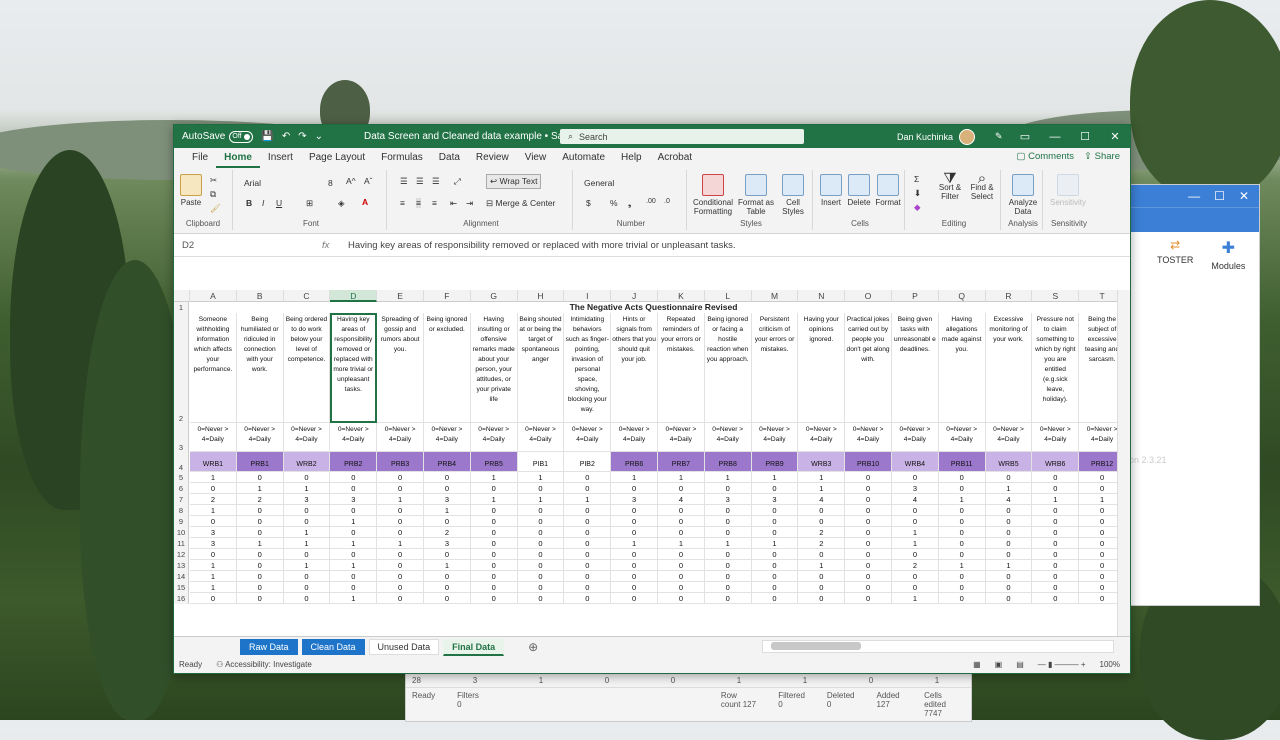  What do you see at coordinates (593, 137) in the screenshot?
I see `search-input: Search` at bounding box center [593, 137].